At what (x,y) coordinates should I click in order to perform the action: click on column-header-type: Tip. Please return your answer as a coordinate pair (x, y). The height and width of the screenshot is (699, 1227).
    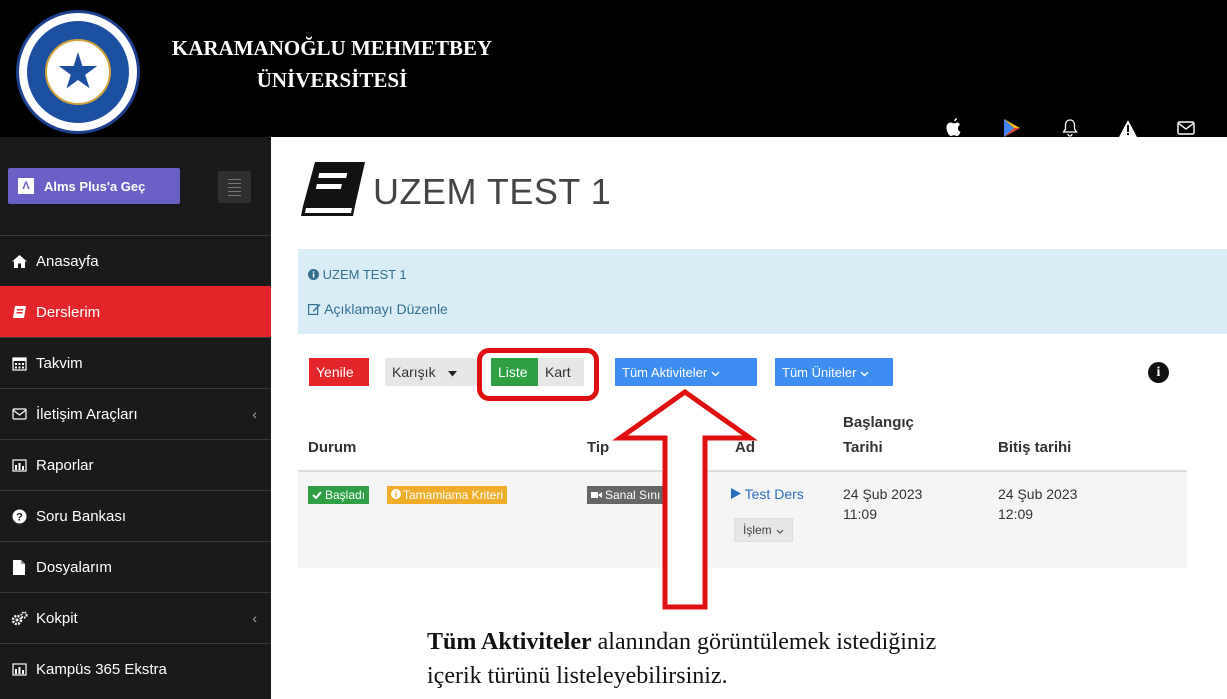
    Looking at the image, I should click on (598, 448).